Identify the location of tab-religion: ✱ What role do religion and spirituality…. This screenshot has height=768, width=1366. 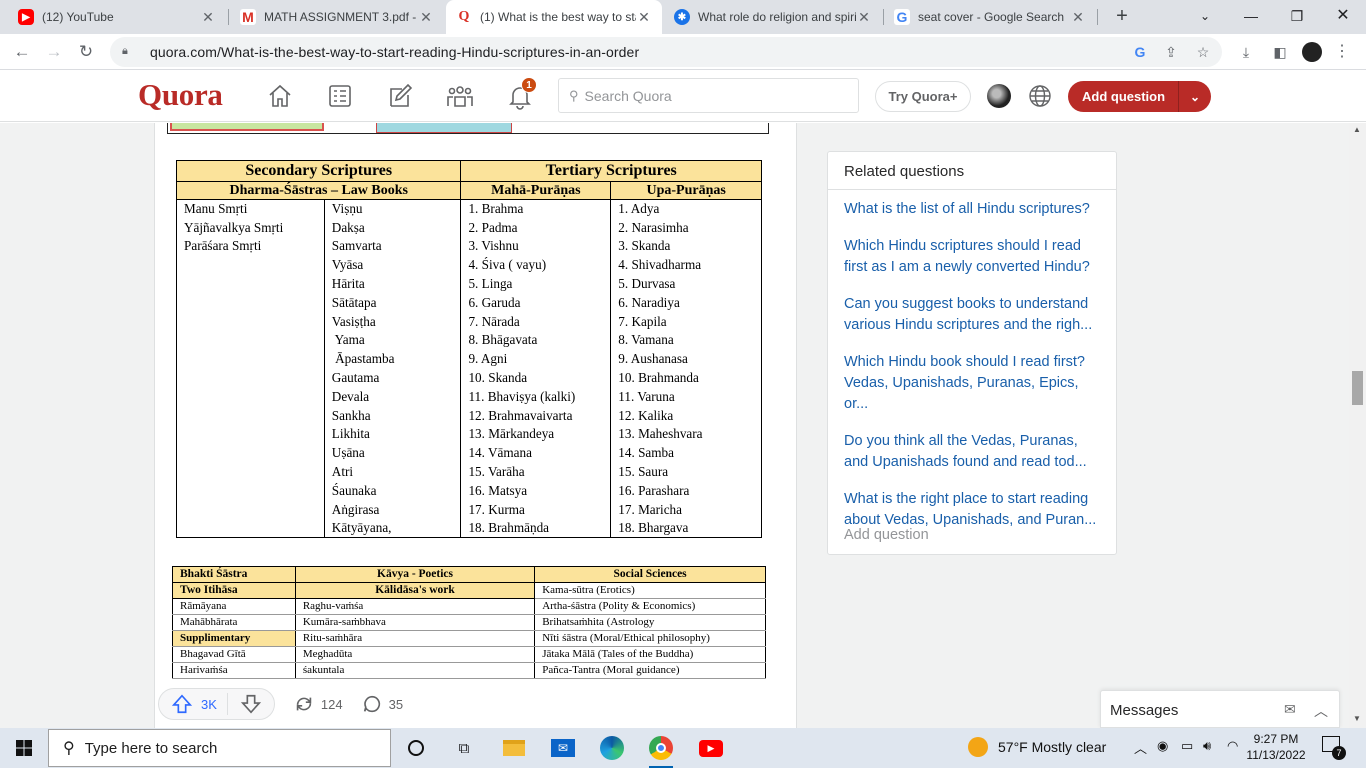
(773, 17).